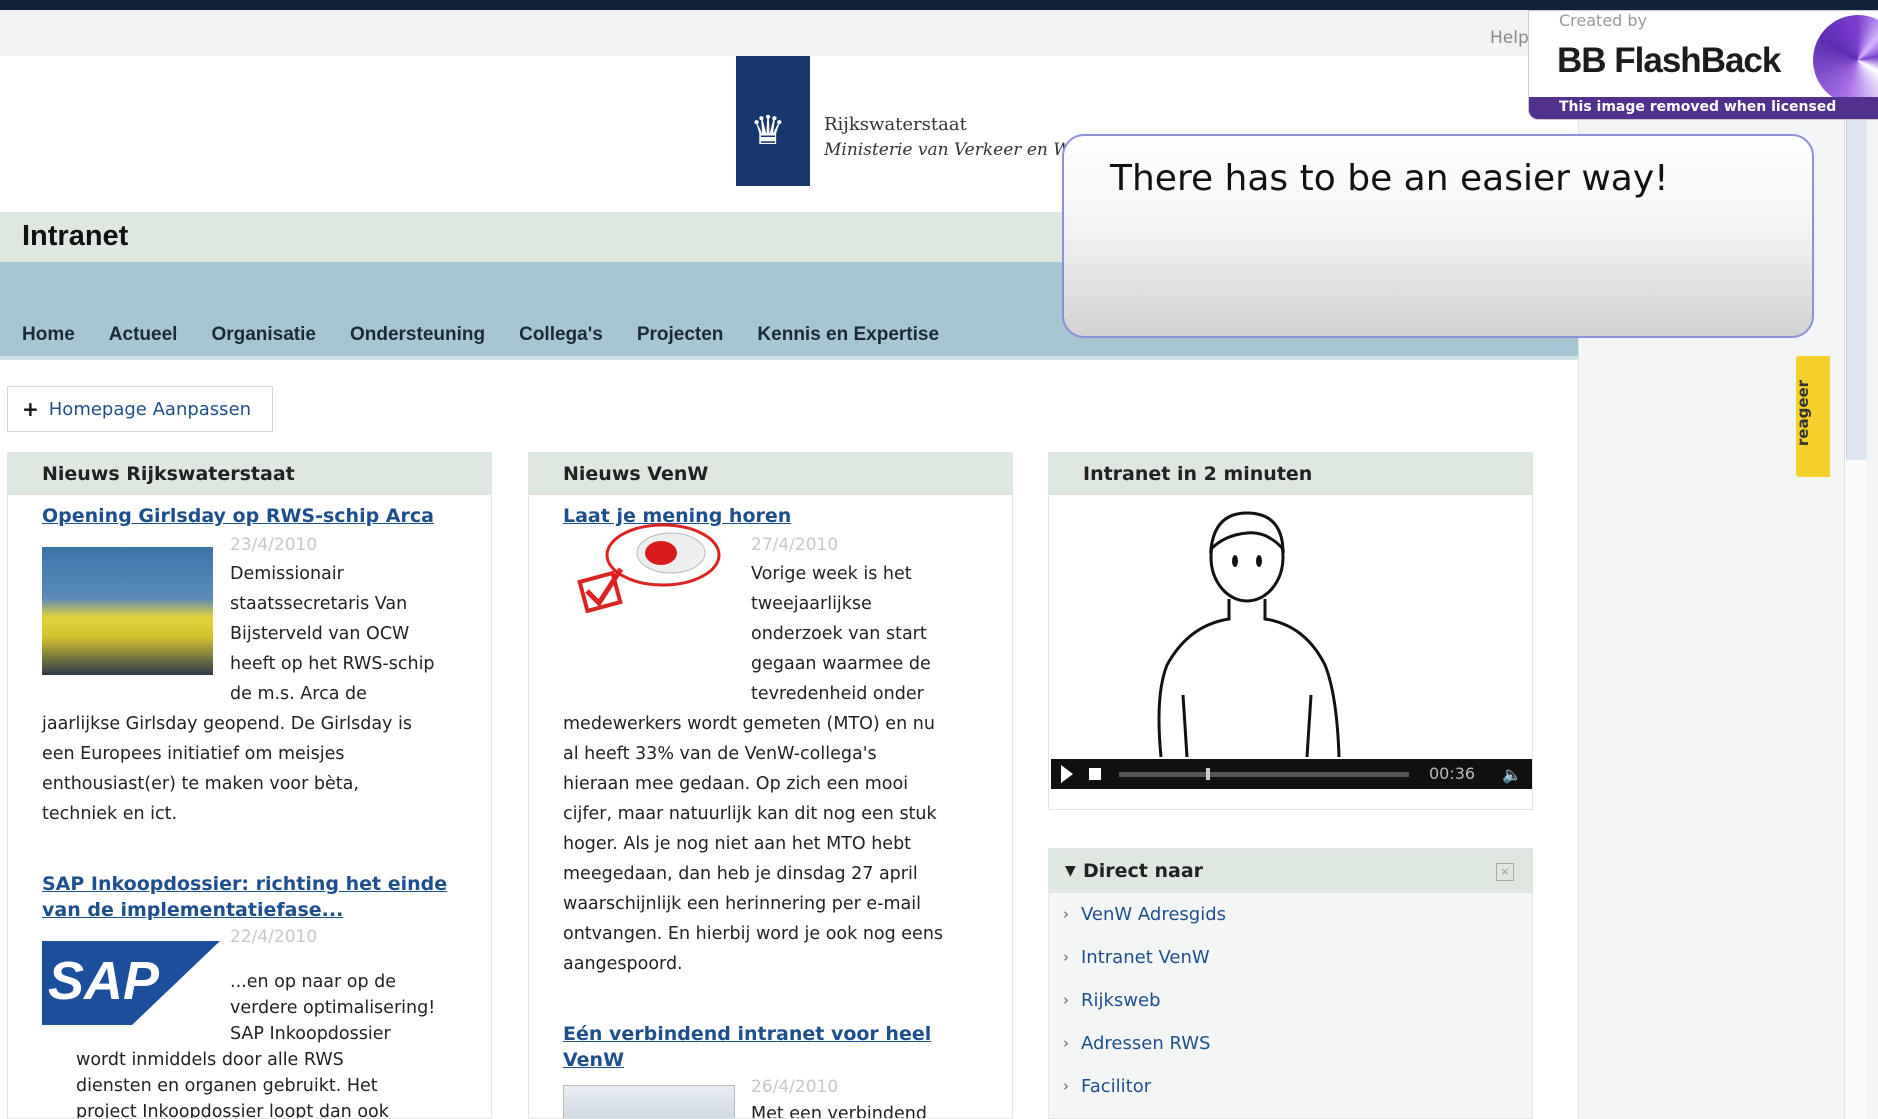 This screenshot has width=1878, height=1119. I want to click on direct-link-rijksweb: › Rijksweb, so click(1290, 1000).